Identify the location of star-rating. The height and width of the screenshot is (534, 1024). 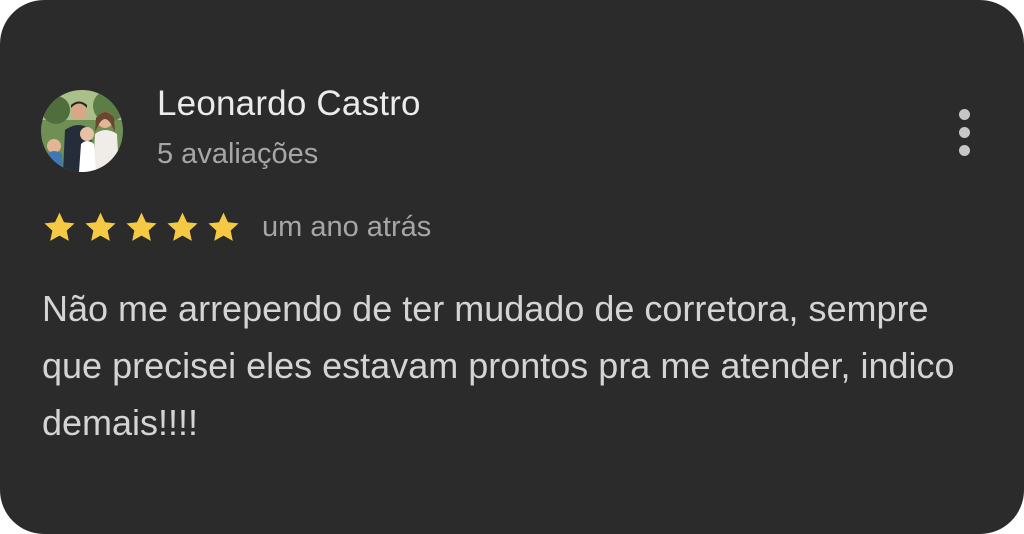
(141, 227).